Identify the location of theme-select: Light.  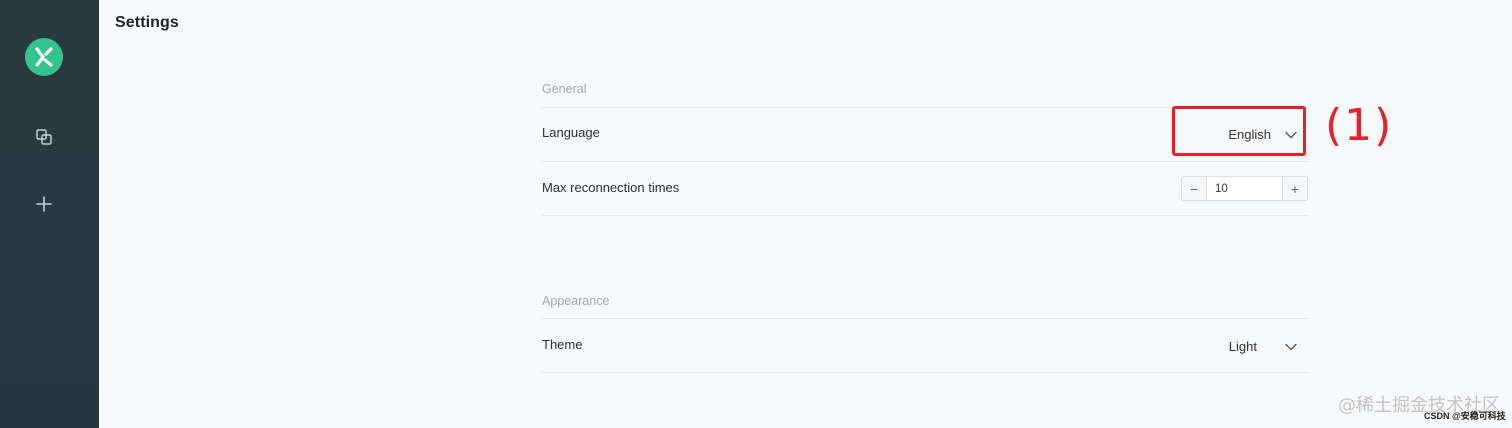
(1240, 346).